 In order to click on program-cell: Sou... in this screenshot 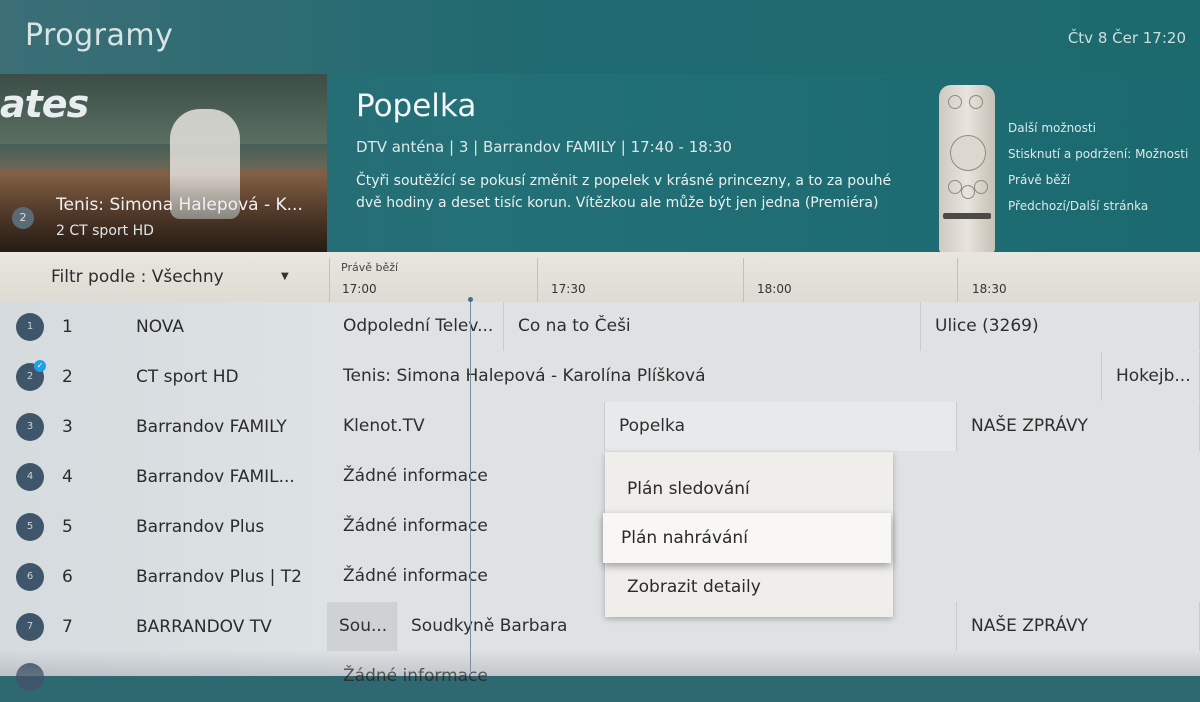, I will do `click(362, 626)`.